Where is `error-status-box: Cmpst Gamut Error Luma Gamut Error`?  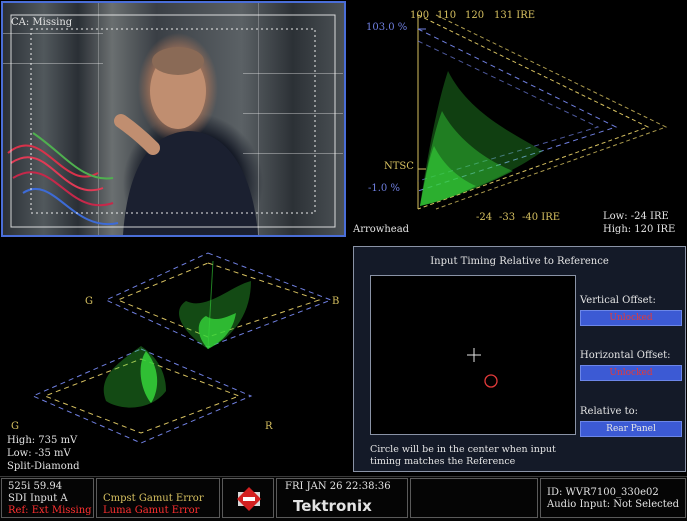 error-status-box: Cmpst Gamut Error Luma Gamut Error is located at coordinates (158, 498).